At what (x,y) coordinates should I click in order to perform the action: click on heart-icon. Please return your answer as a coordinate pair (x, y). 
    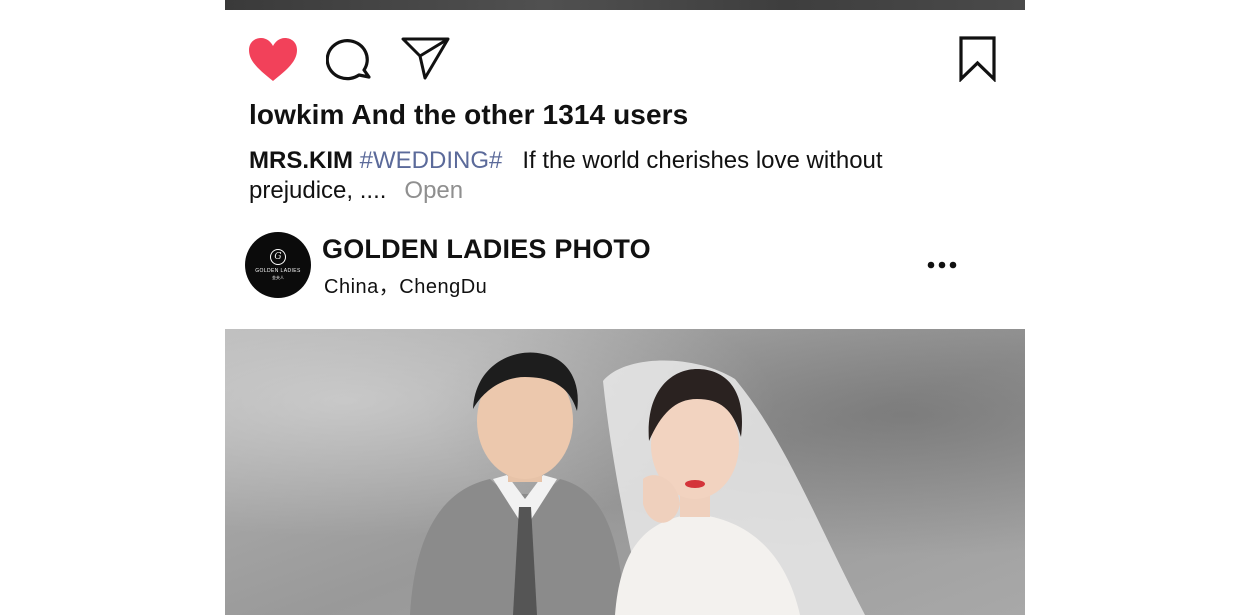
    Looking at the image, I should click on (273, 60).